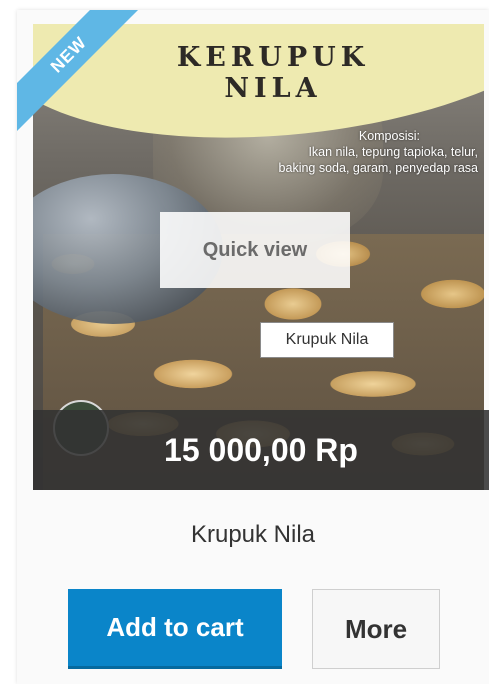 The image size is (489, 684). I want to click on add-to-cart-button: Add to cart, so click(175, 629).